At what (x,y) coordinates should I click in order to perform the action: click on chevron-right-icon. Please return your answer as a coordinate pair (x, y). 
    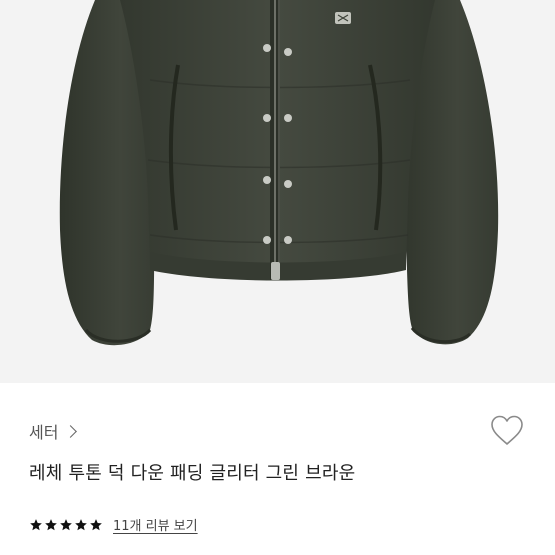
    Looking at the image, I should click on (71, 431).